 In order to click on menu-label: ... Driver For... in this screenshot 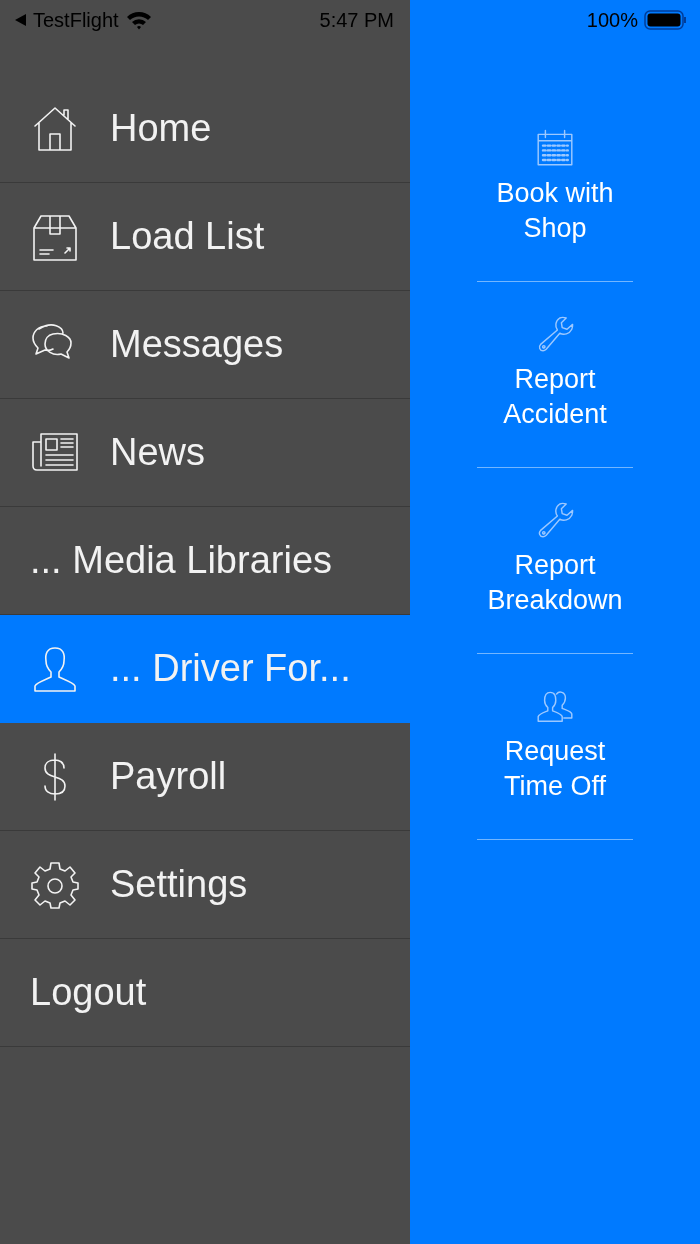, I will do `click(230, 668)`.